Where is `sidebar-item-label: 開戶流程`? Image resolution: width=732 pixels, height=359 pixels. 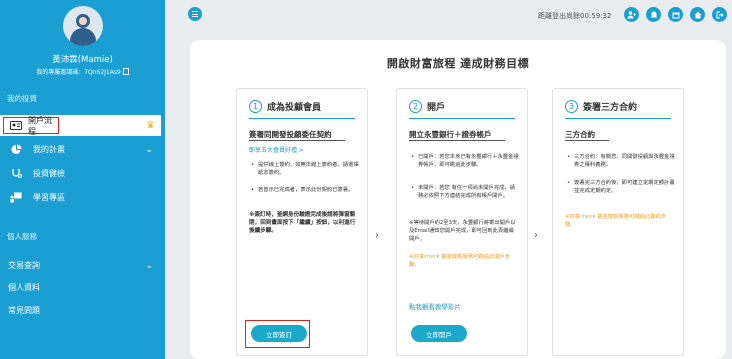
sidebar-item-label: 開戶流程 is located at coordinates (40, 125).